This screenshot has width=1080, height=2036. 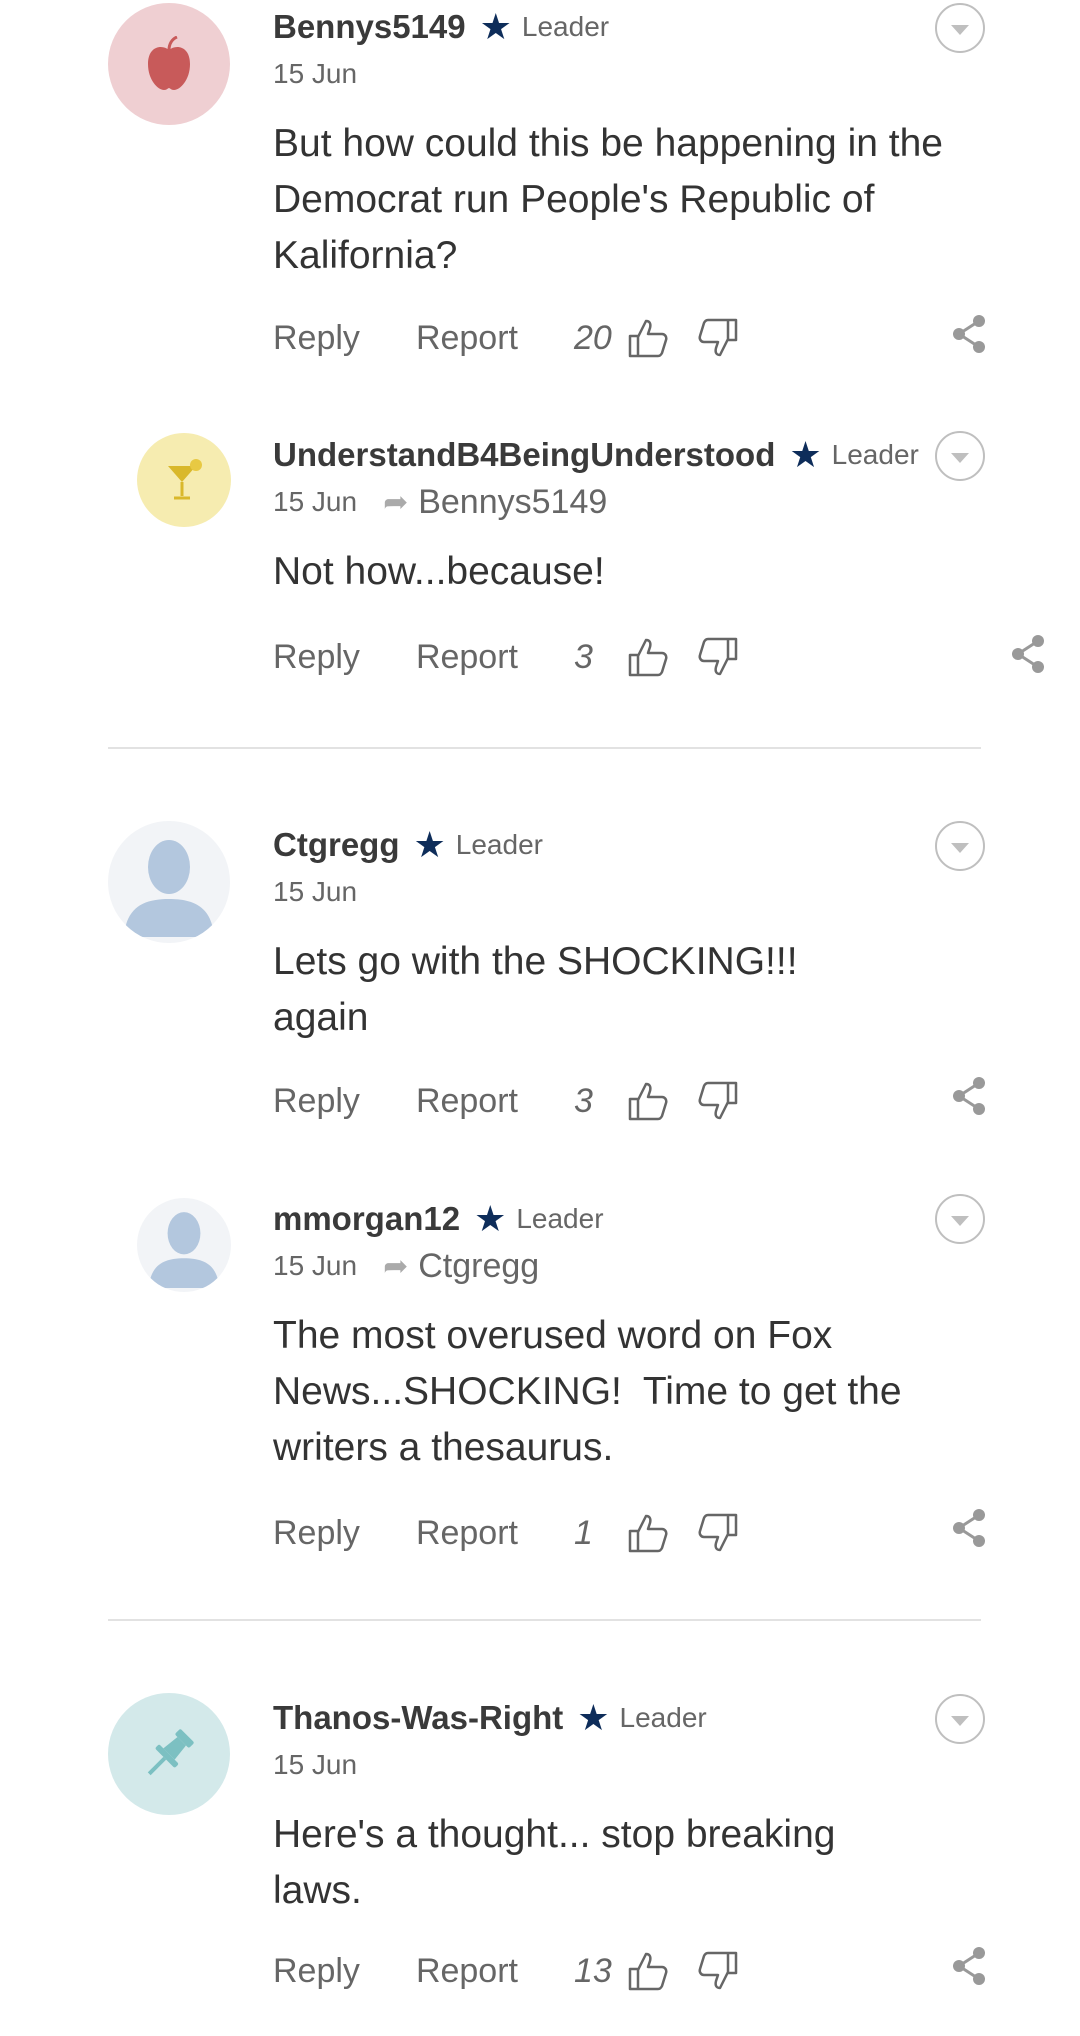 I want to click on username: Ctgregg, so click(x=336, y=845).